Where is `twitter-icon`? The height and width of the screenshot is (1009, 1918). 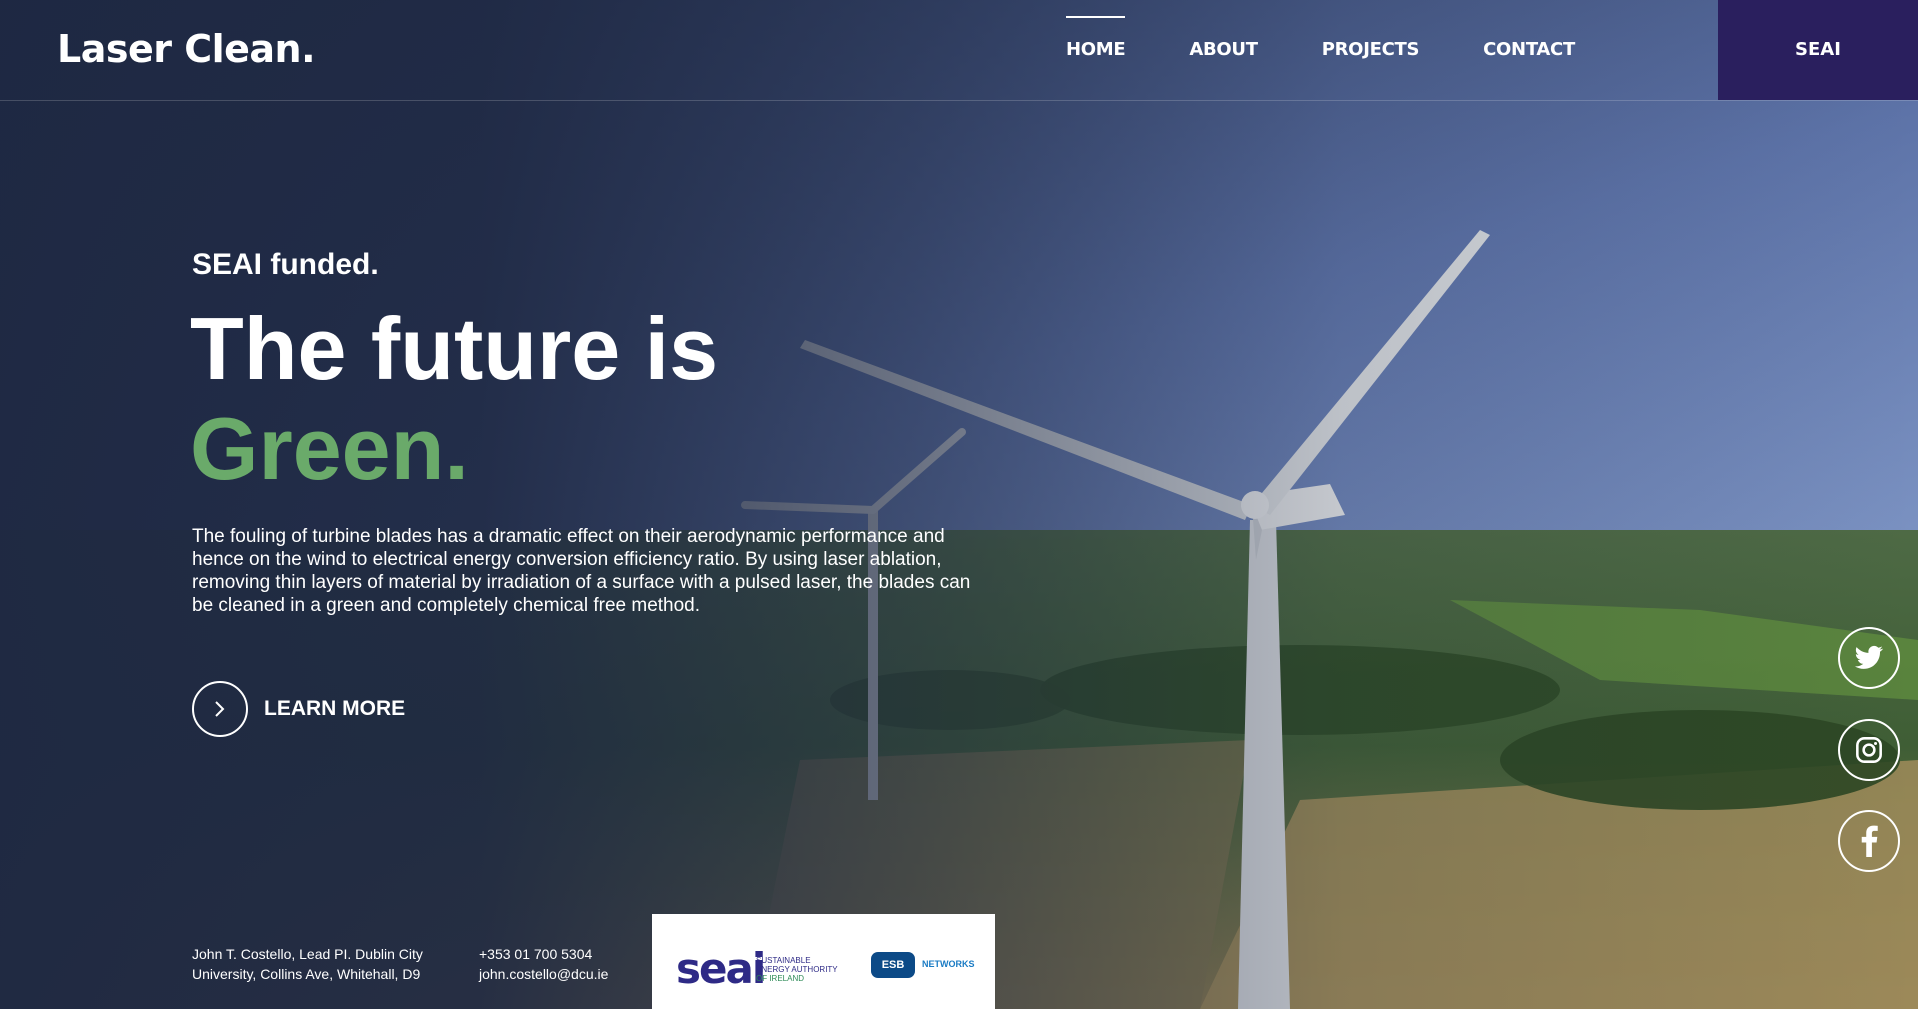 twitter-icon is located at coordinates (1869, 658).